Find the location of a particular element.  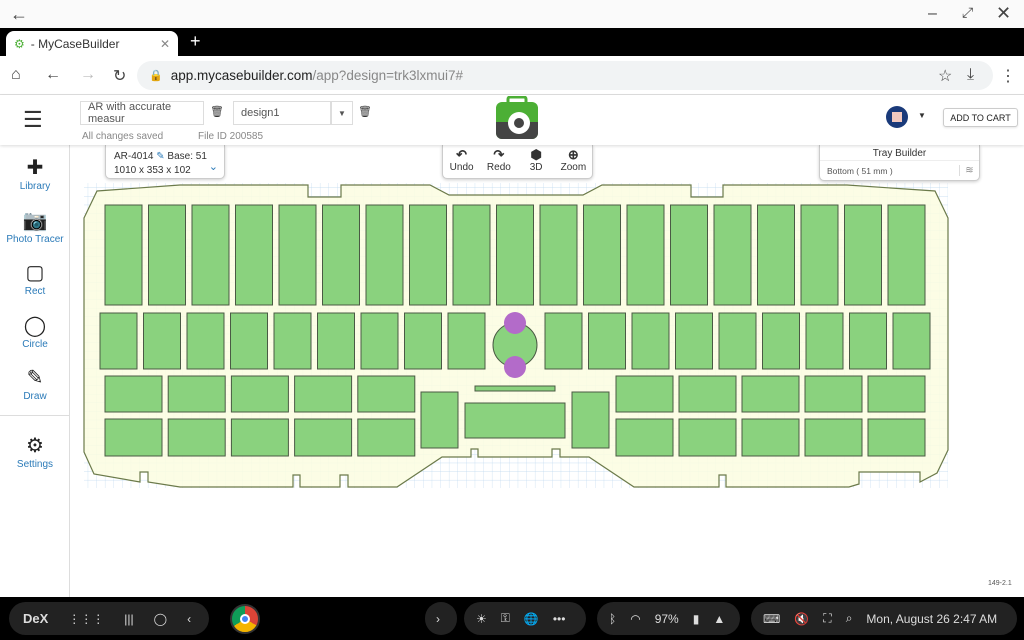

pocket-slot is located at coordinates (515, 388).